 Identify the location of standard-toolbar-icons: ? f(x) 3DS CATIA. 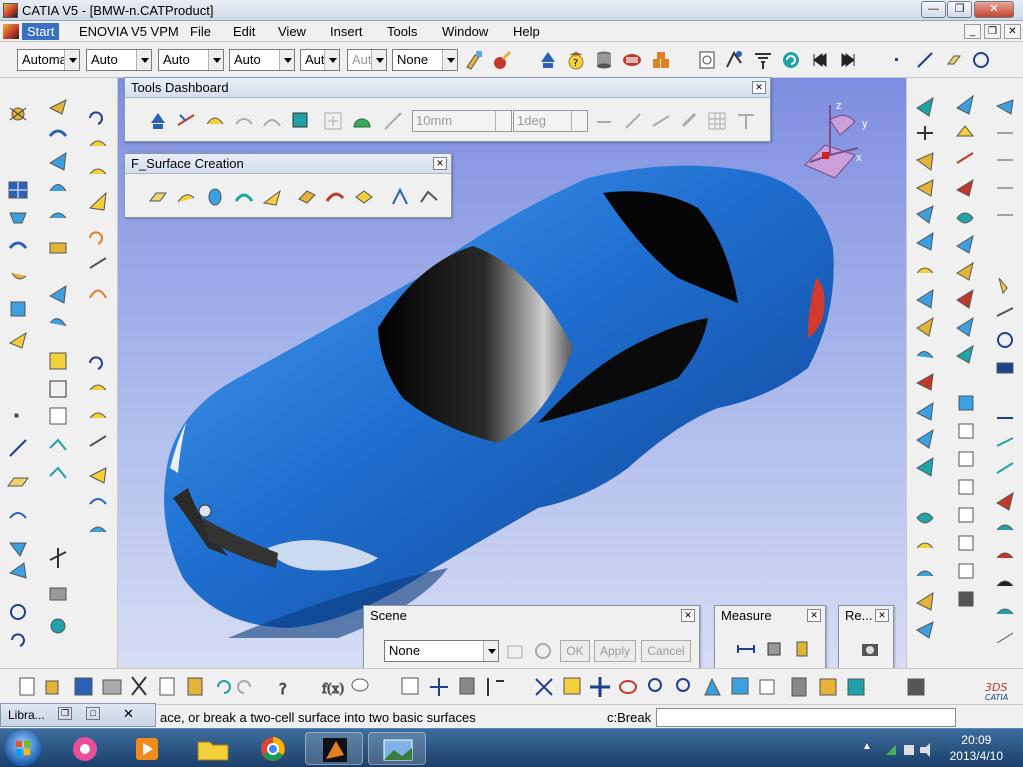
(511, 687).